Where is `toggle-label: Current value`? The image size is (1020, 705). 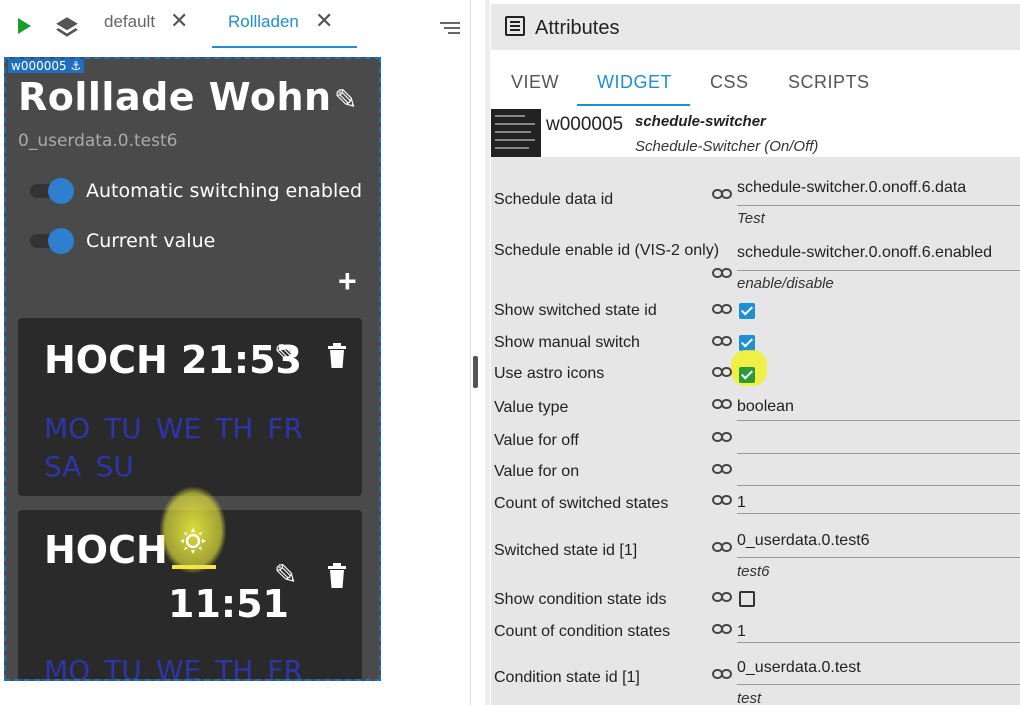
toggle-label: Current value is located at coordinates (151, 241).